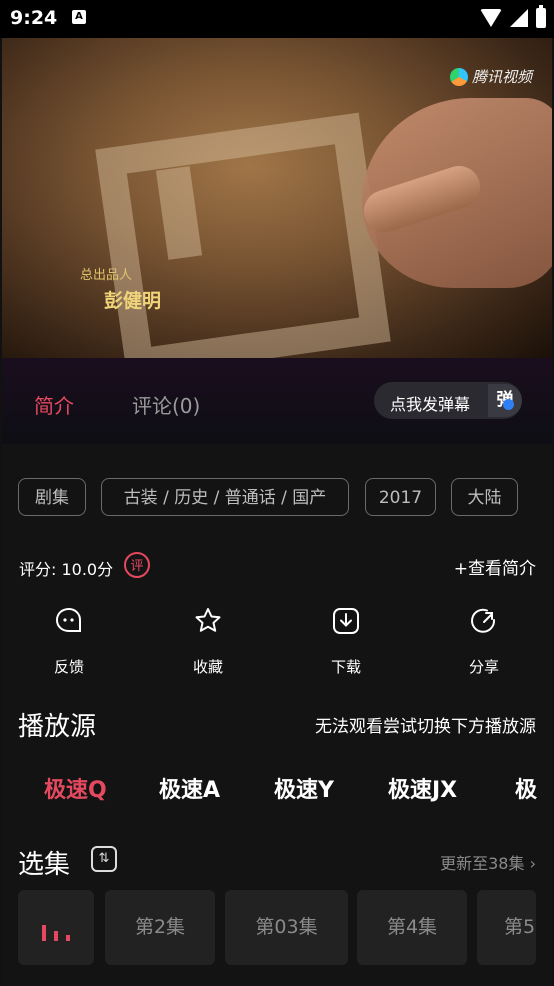  I want to click on check-badge-icon, so click(508, 404).